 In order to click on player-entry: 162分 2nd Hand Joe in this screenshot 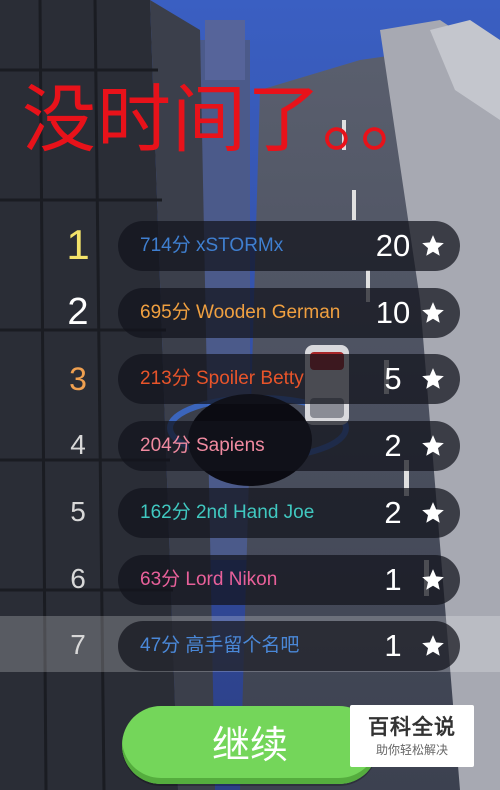, I will do `click(227, 513)`.